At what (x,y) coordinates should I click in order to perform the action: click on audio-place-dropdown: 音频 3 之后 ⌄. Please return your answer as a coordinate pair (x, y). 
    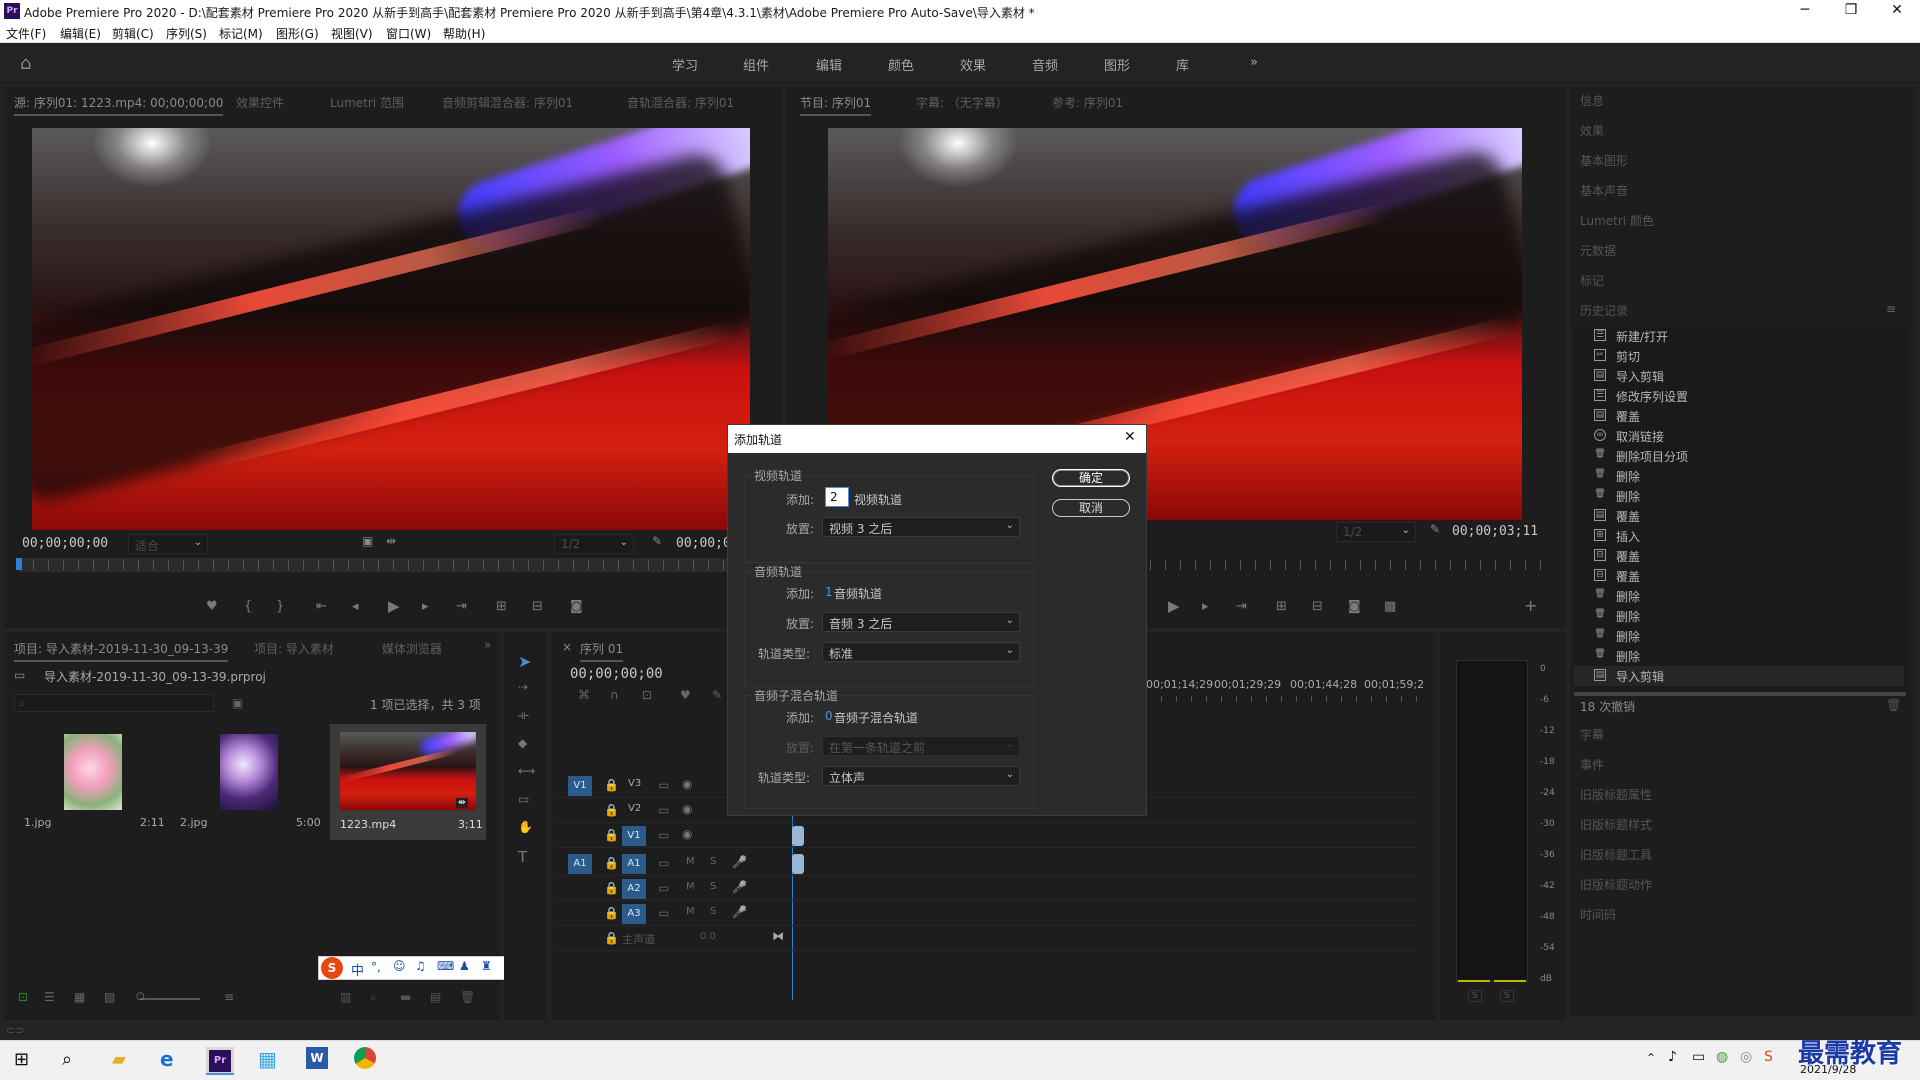
    Looking at the image, I should click on (921, 622).